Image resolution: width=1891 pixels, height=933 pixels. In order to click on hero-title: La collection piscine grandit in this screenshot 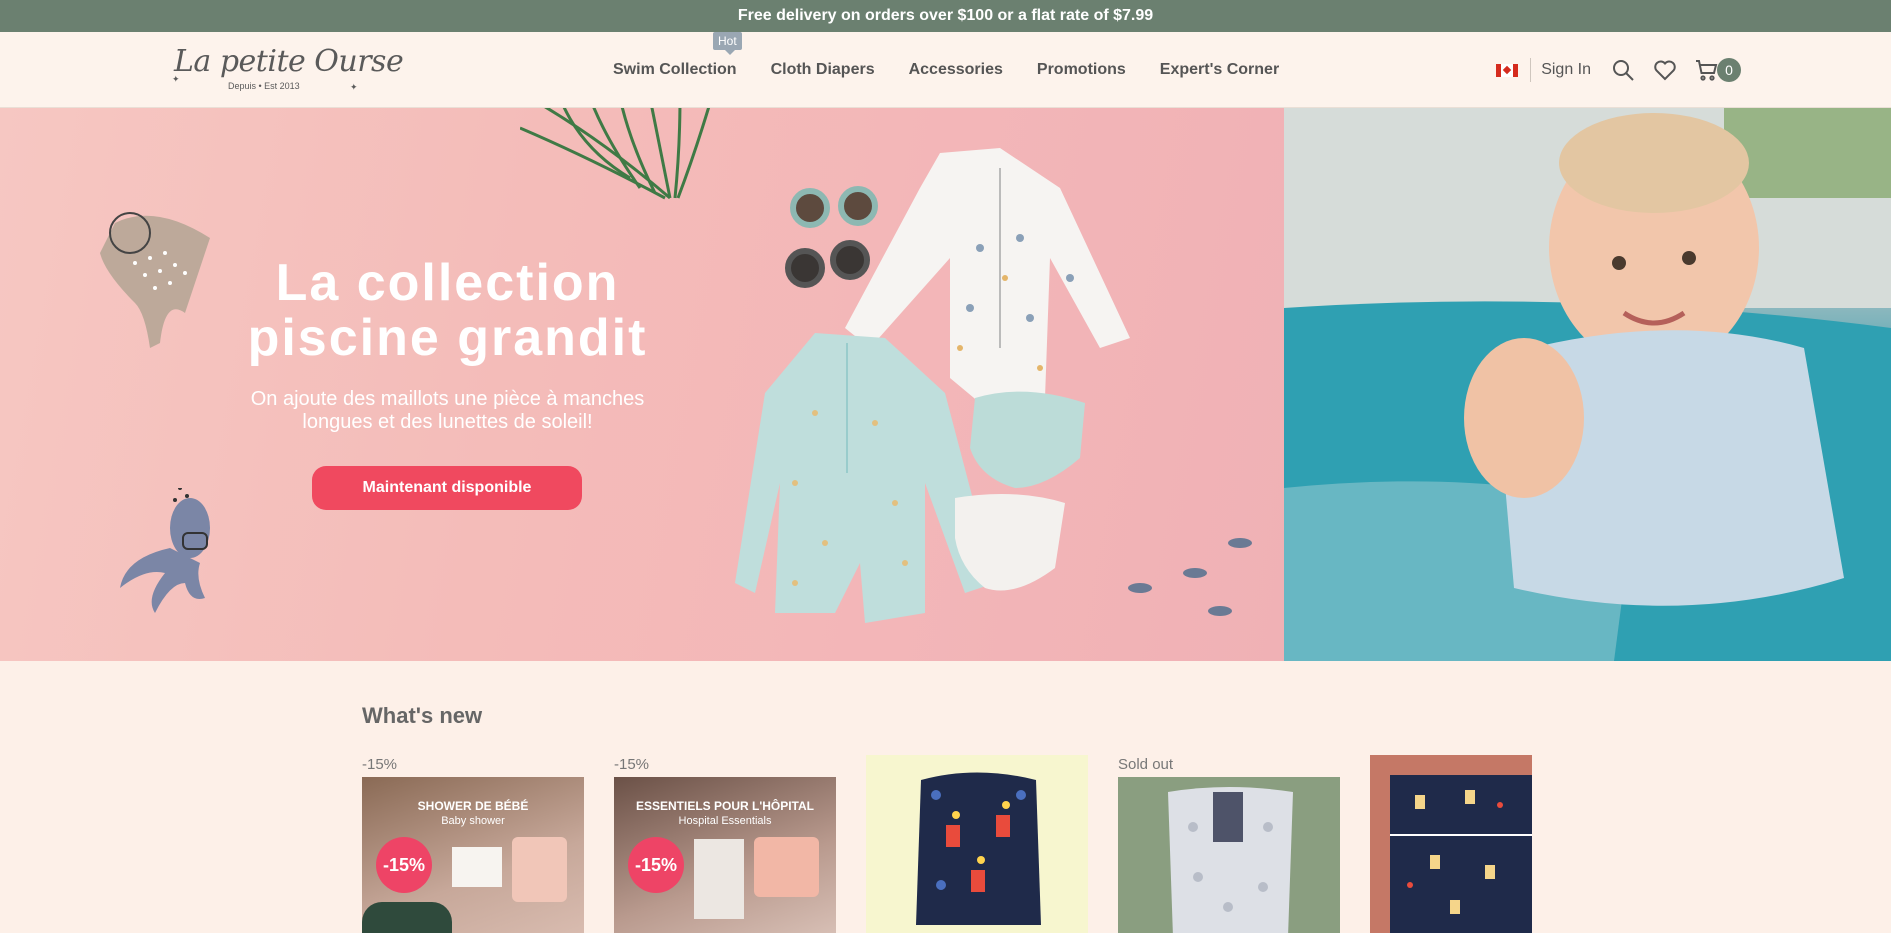, I will do `click(447, 311)`.